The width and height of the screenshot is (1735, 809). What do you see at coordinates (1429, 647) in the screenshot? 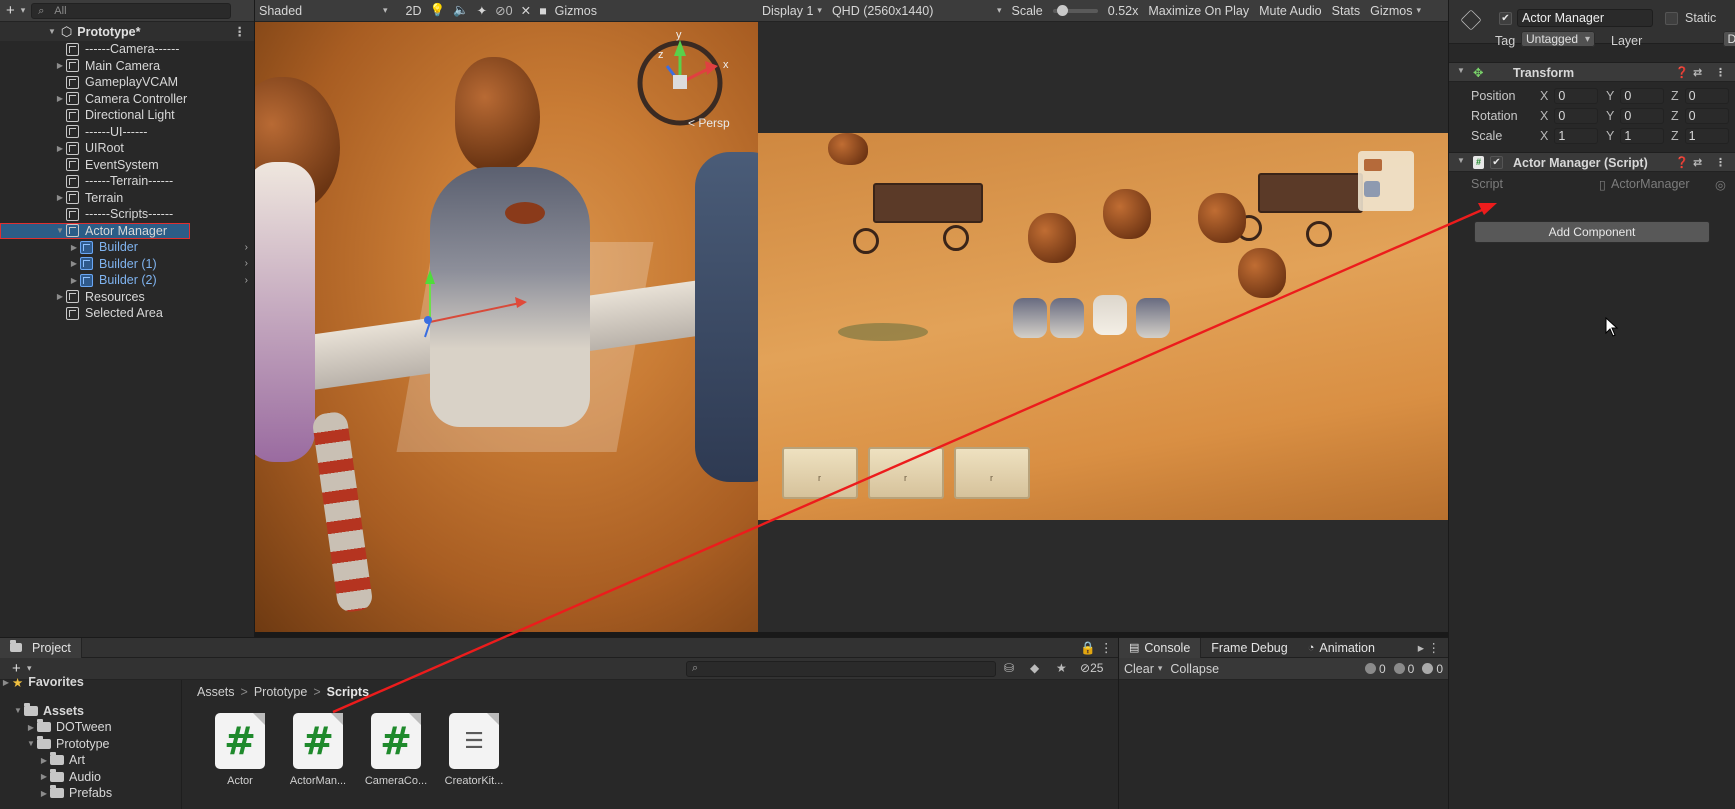
I see `play-more-icon: ▸ ⋮` at bounding box center [1429, 647].